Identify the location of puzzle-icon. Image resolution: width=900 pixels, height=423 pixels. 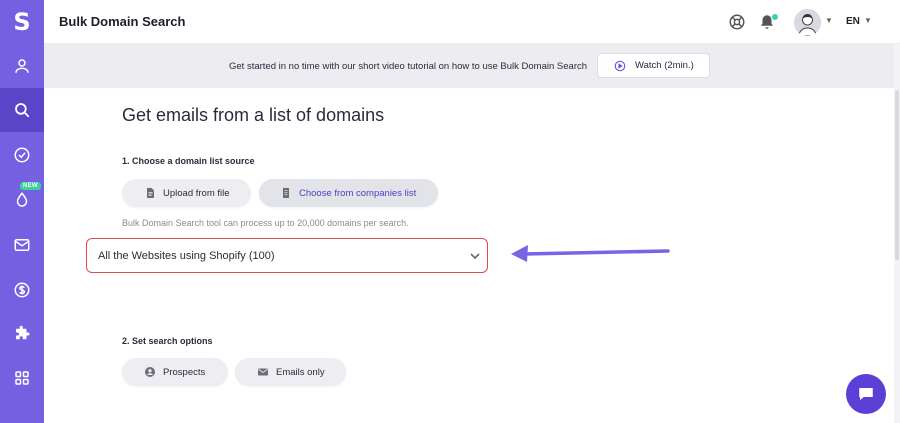
(23, 332).